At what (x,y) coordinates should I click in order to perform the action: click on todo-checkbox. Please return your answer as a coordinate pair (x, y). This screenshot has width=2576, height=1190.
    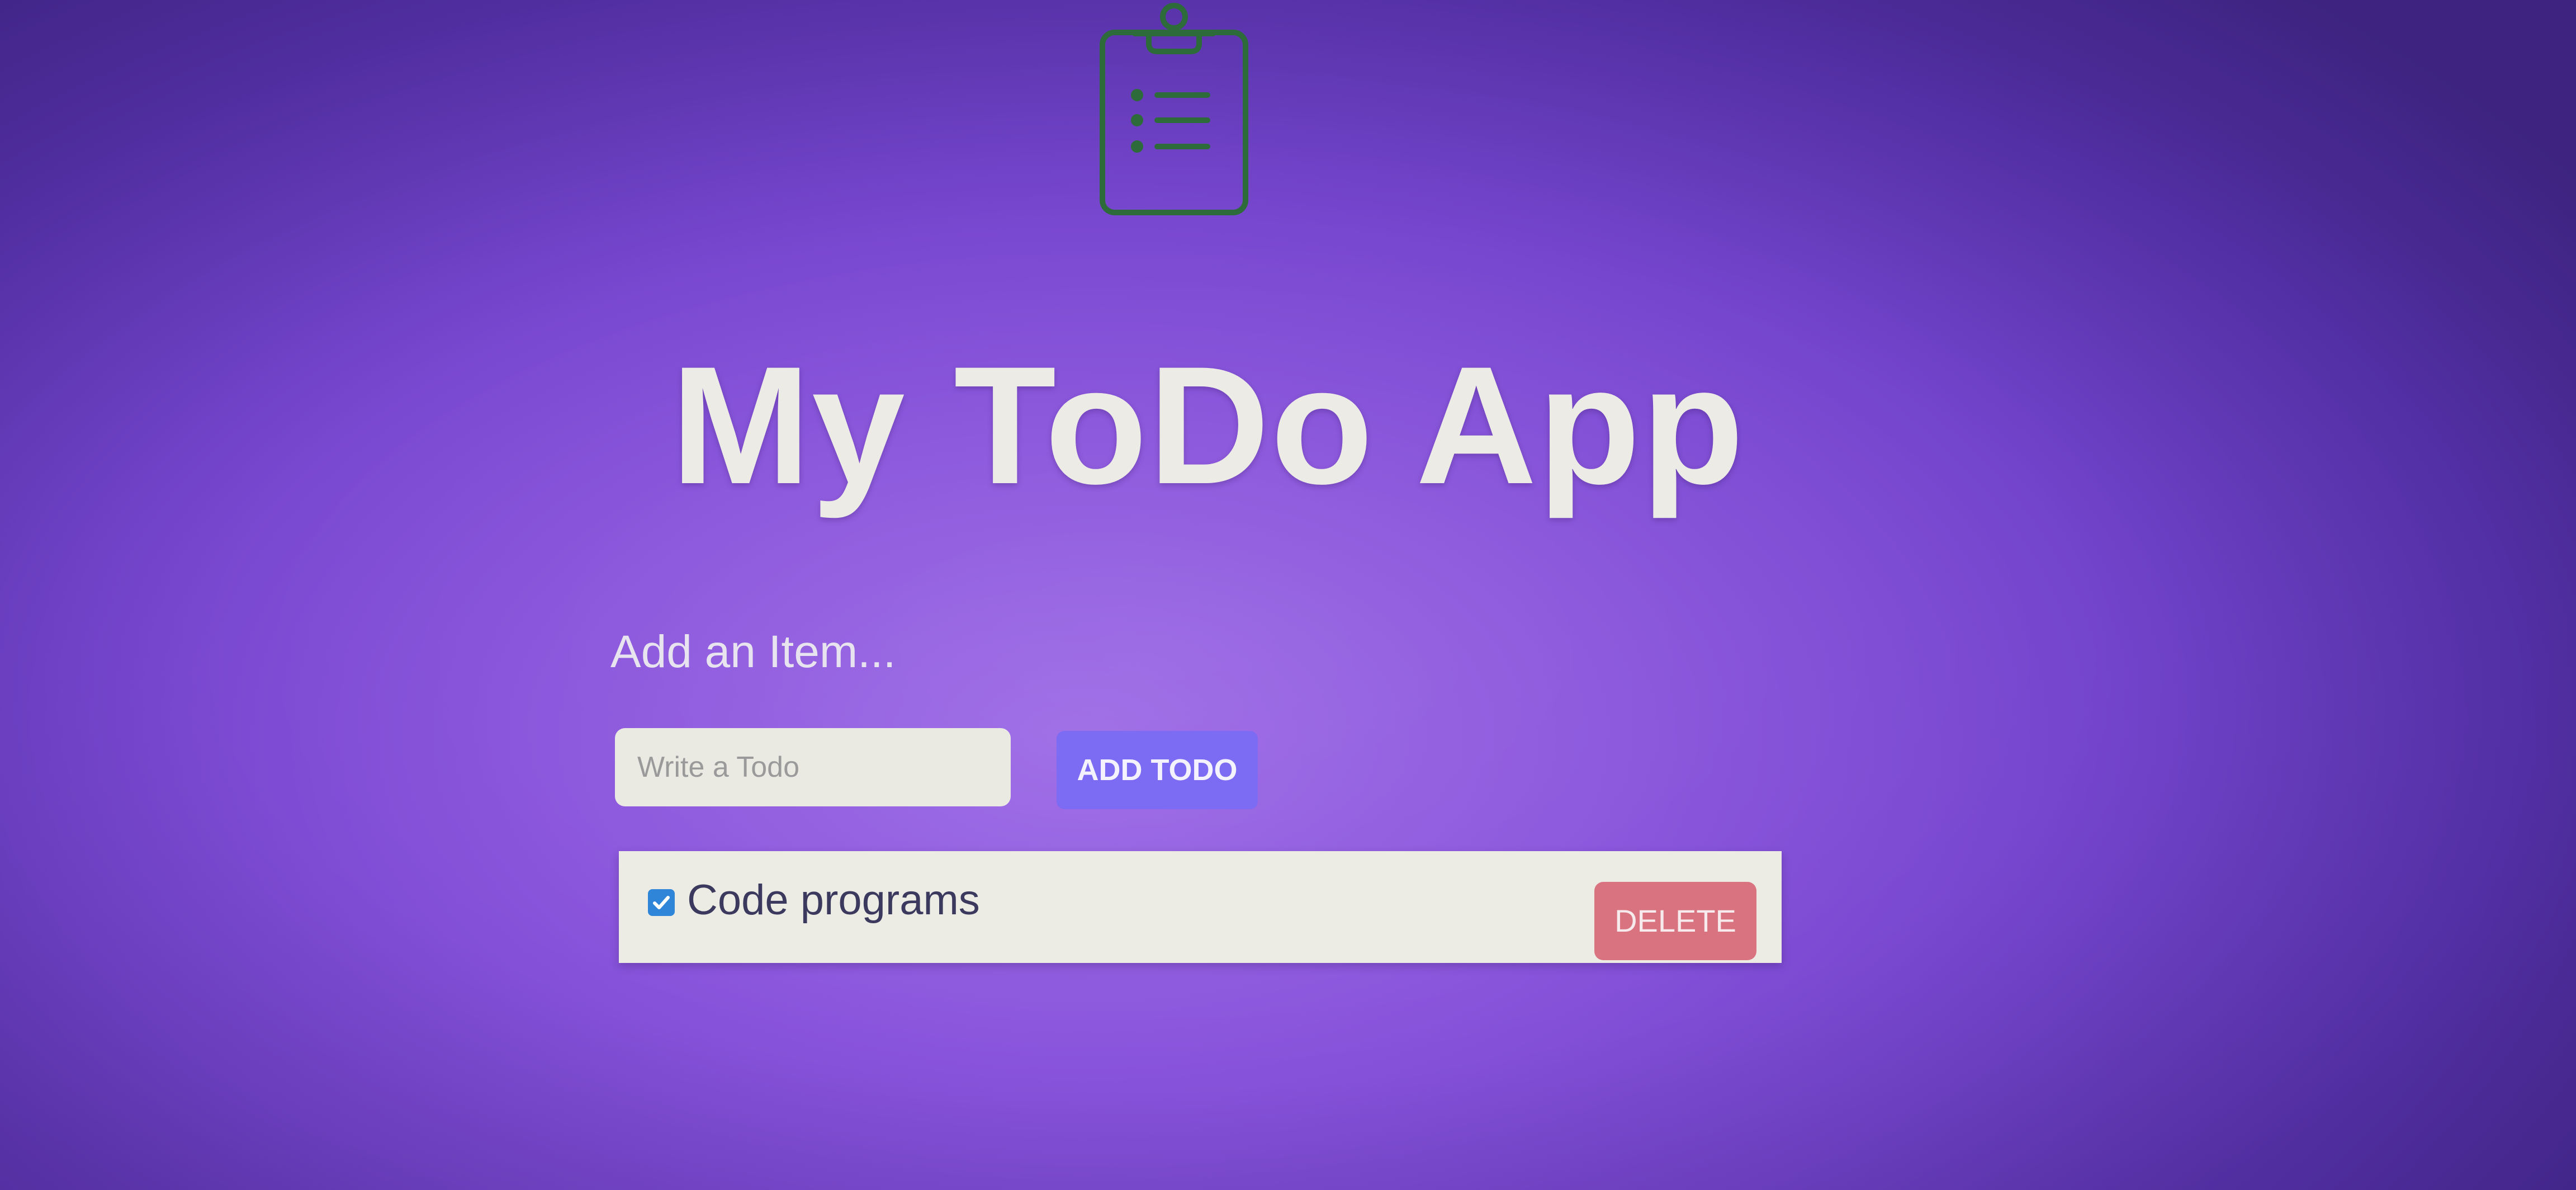
    Looking at the image, I should click on (661, 903).